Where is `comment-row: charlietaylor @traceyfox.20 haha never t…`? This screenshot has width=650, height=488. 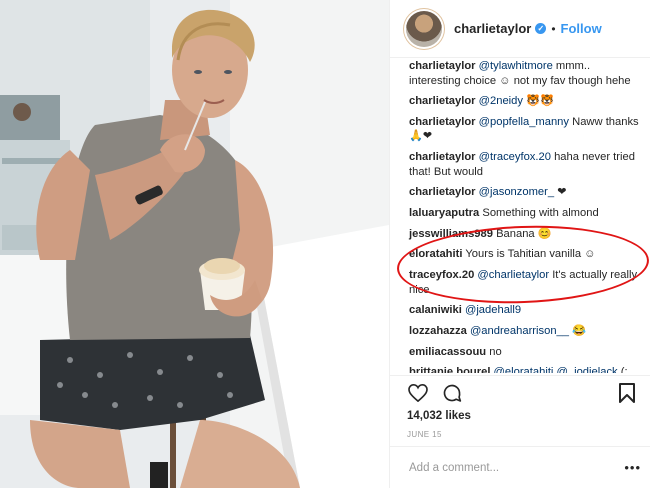
comment-row: charlietaylor @traceyfox.20 haha never t… is located at coordinates (526, 164).